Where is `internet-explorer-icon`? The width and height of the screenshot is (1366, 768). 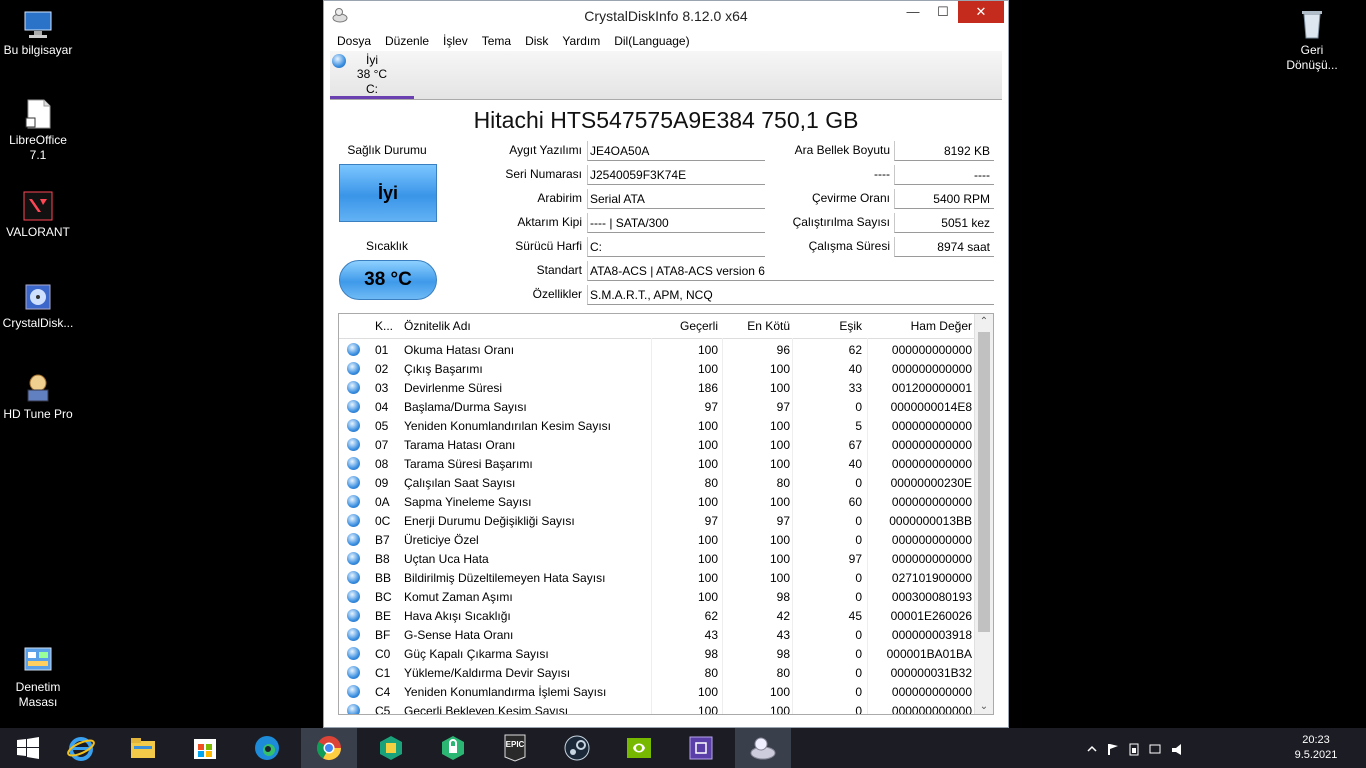 internet-explorer-icon is located at coordinates (81, 748).